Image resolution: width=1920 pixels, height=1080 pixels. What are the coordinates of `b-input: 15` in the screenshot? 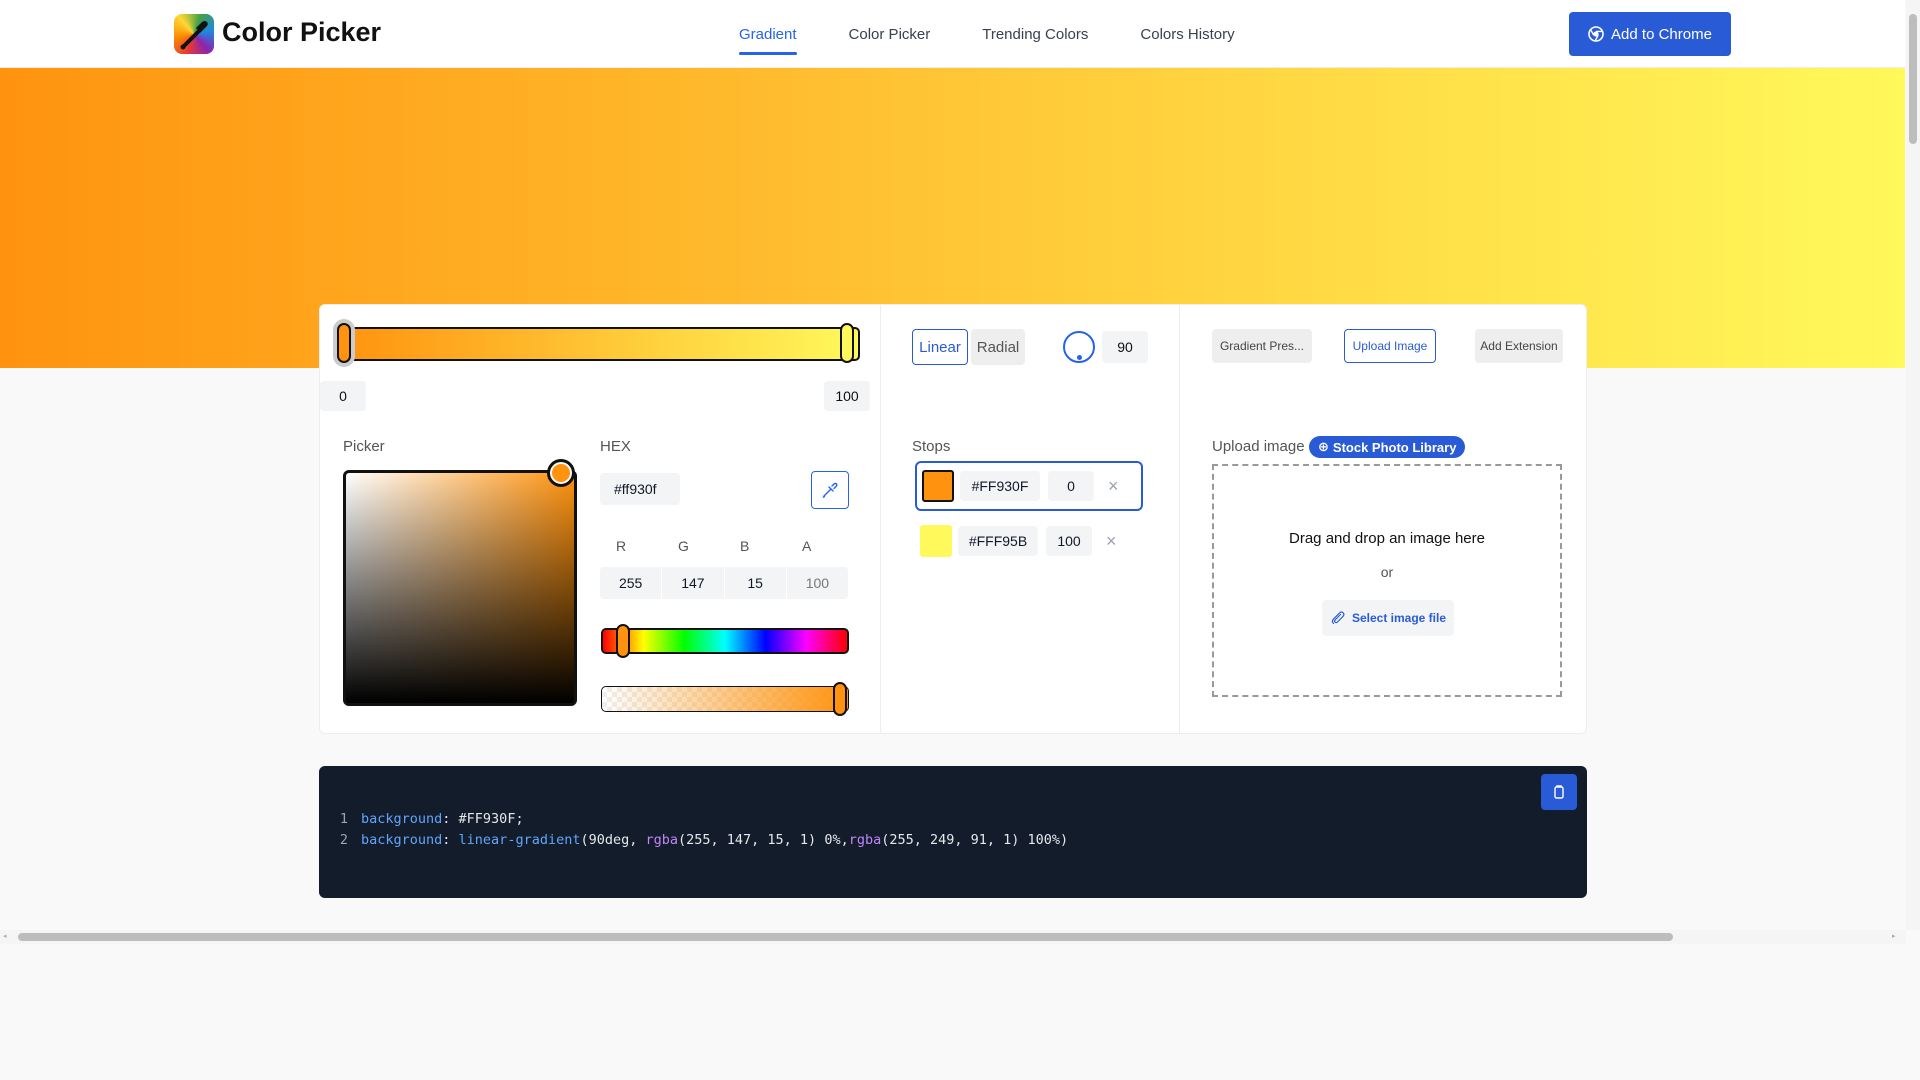 It's located at (756, 583).